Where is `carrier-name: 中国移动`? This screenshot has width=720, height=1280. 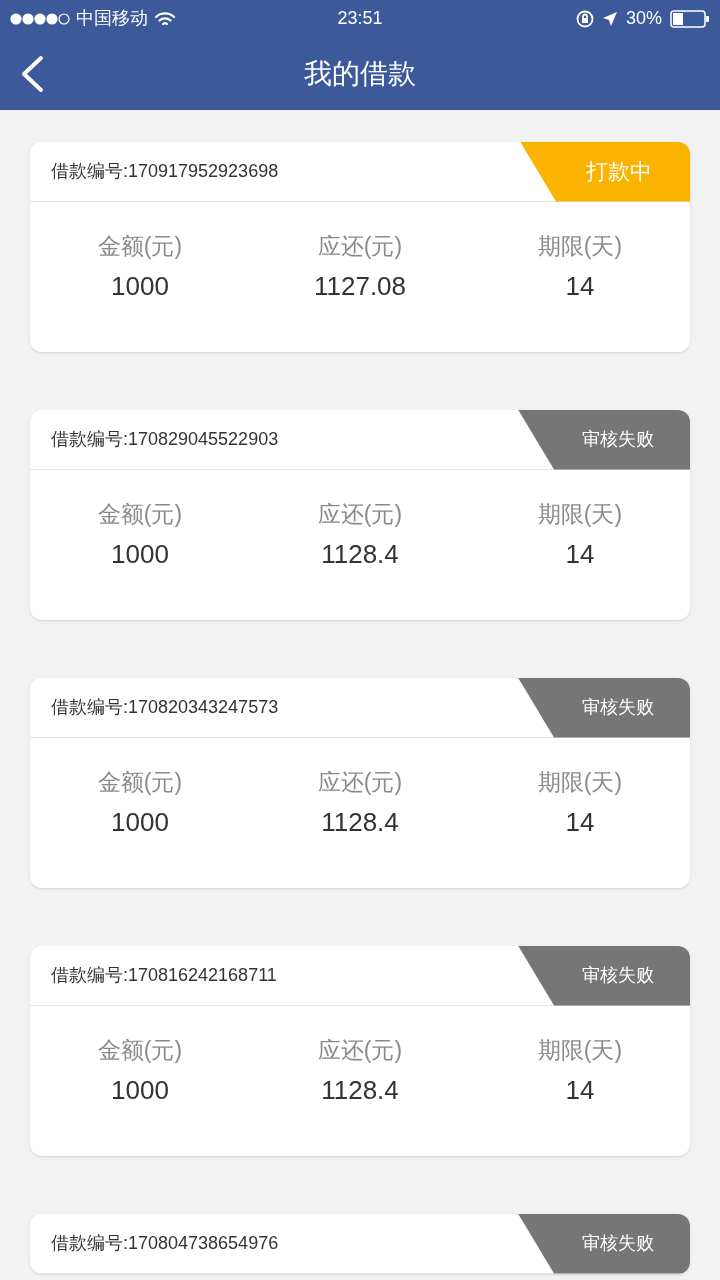
carrier-name: 中国移动 is located at coordinates (112, 18).